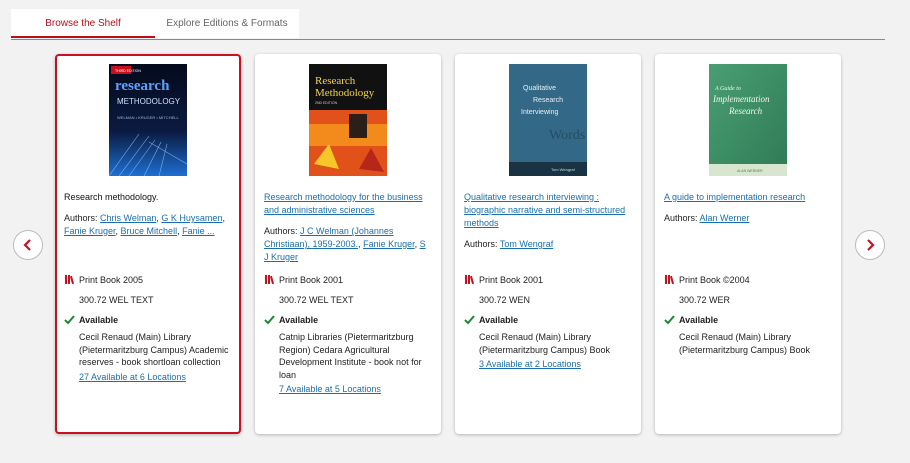  What do you see at coordinates (155, 377) in the screenshot?
I see `availability-locations-link: 27 Available at 6 Locations` at bounding box center [155, 377].